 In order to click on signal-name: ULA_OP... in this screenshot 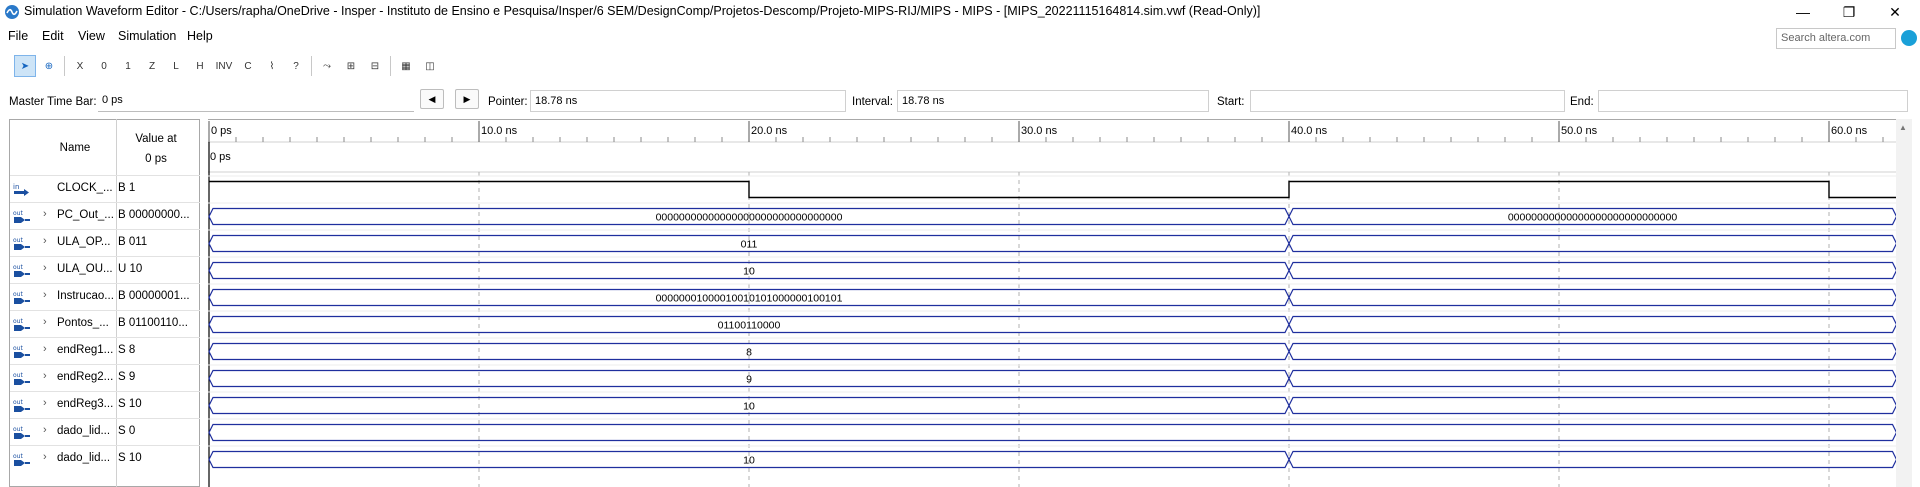, I will do `click(84, 242)`.